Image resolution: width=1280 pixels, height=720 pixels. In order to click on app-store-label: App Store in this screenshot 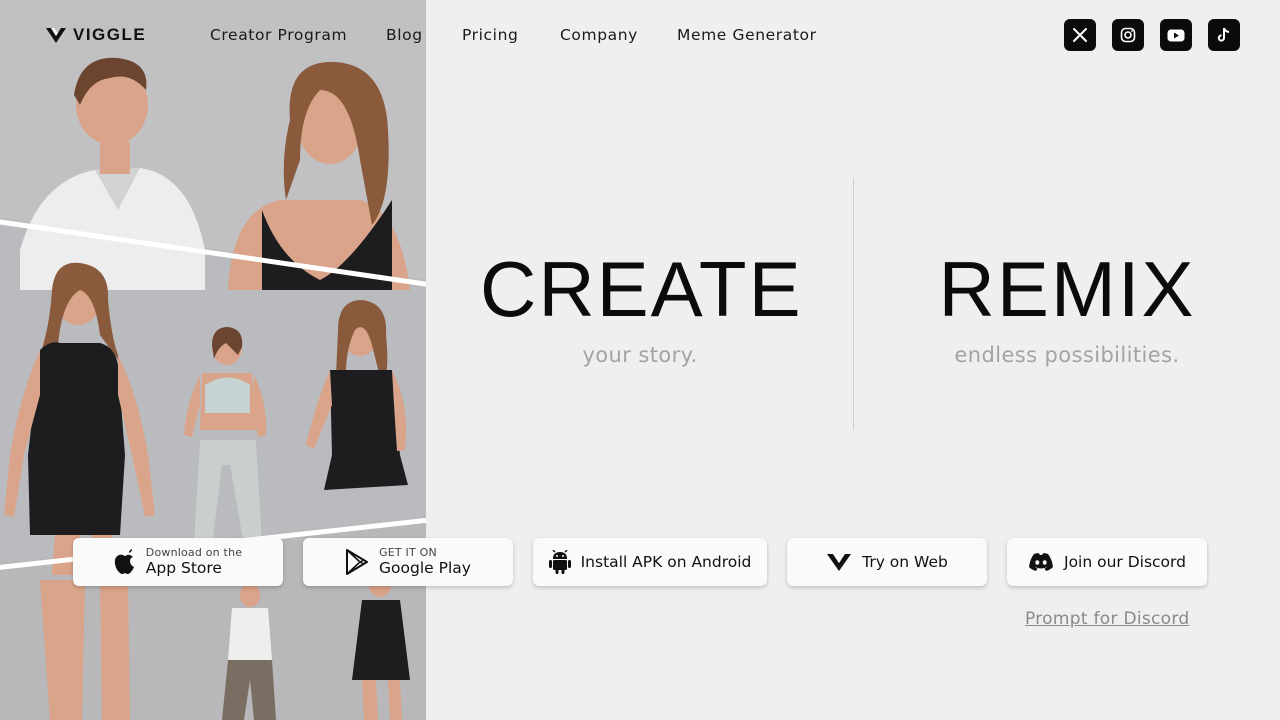, I will do `click(183, 567)`.